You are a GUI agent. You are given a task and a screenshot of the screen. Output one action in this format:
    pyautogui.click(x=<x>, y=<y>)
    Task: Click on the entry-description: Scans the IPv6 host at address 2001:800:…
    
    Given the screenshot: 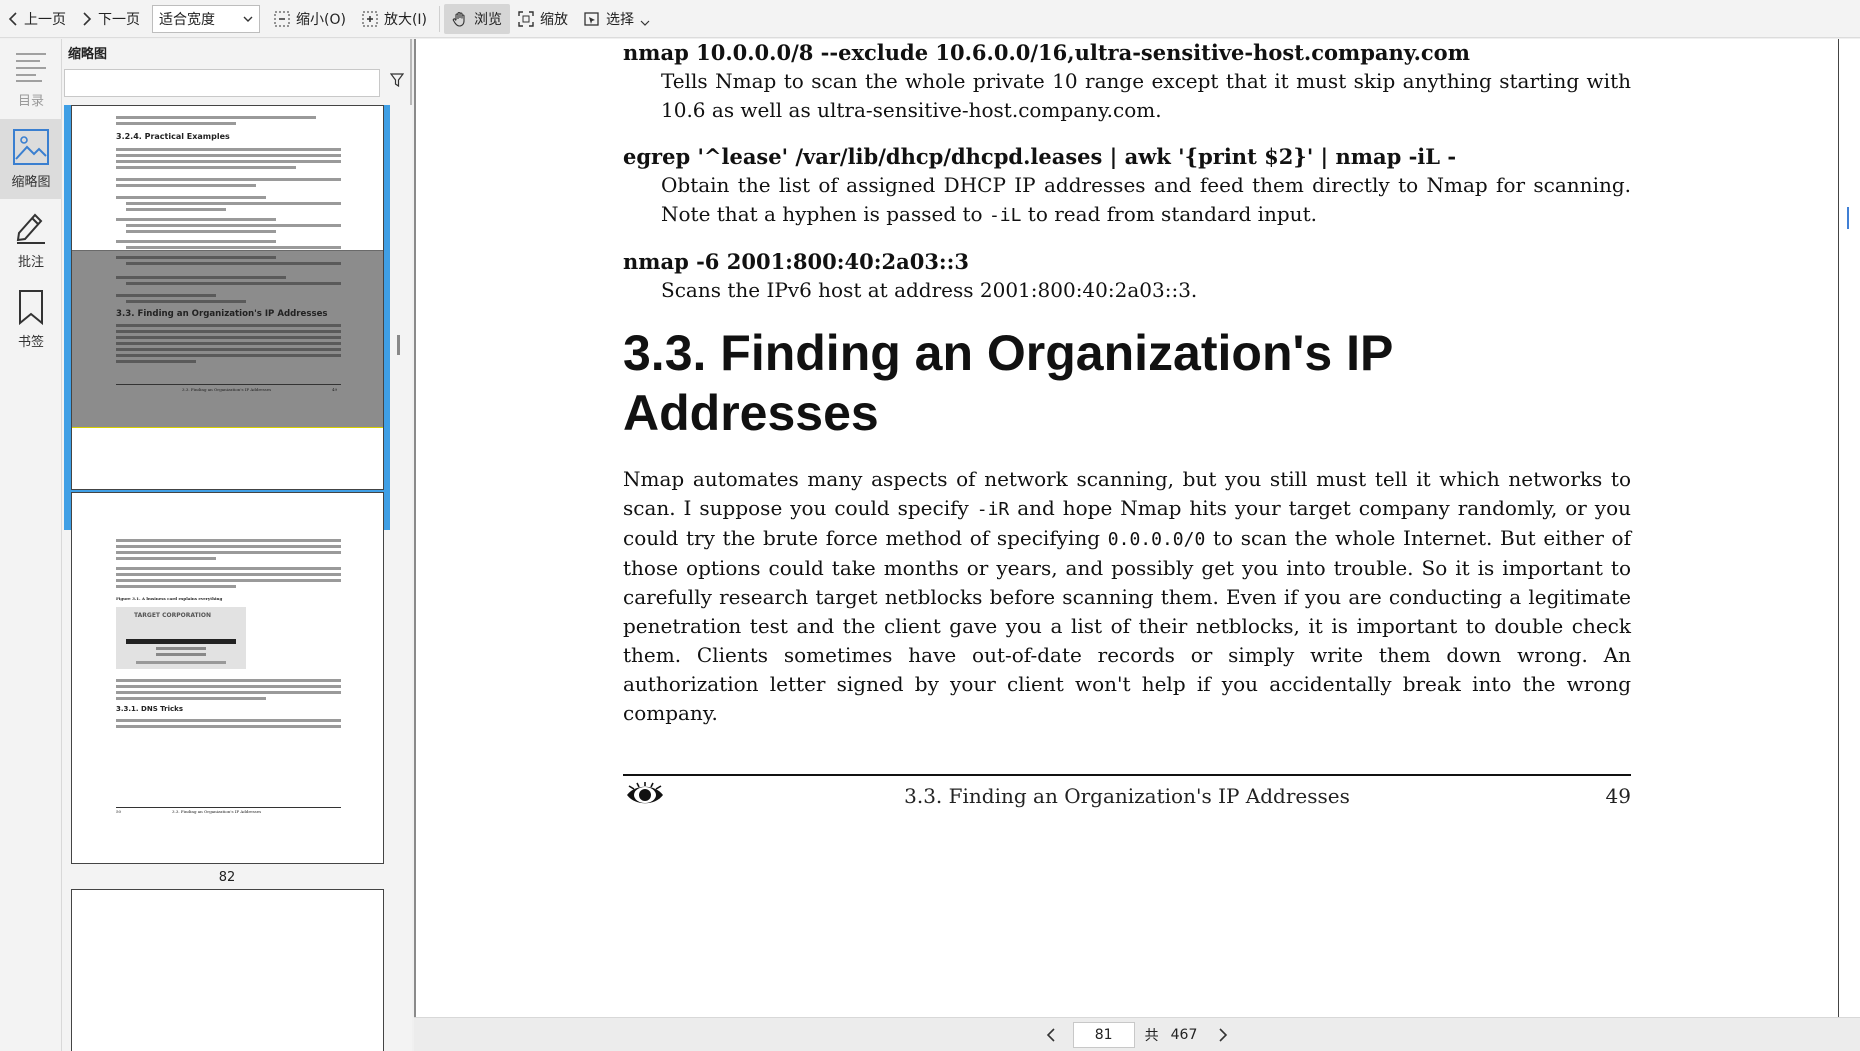 What is the action you would take?
    pyautogui.click(x=929, y=290)
    